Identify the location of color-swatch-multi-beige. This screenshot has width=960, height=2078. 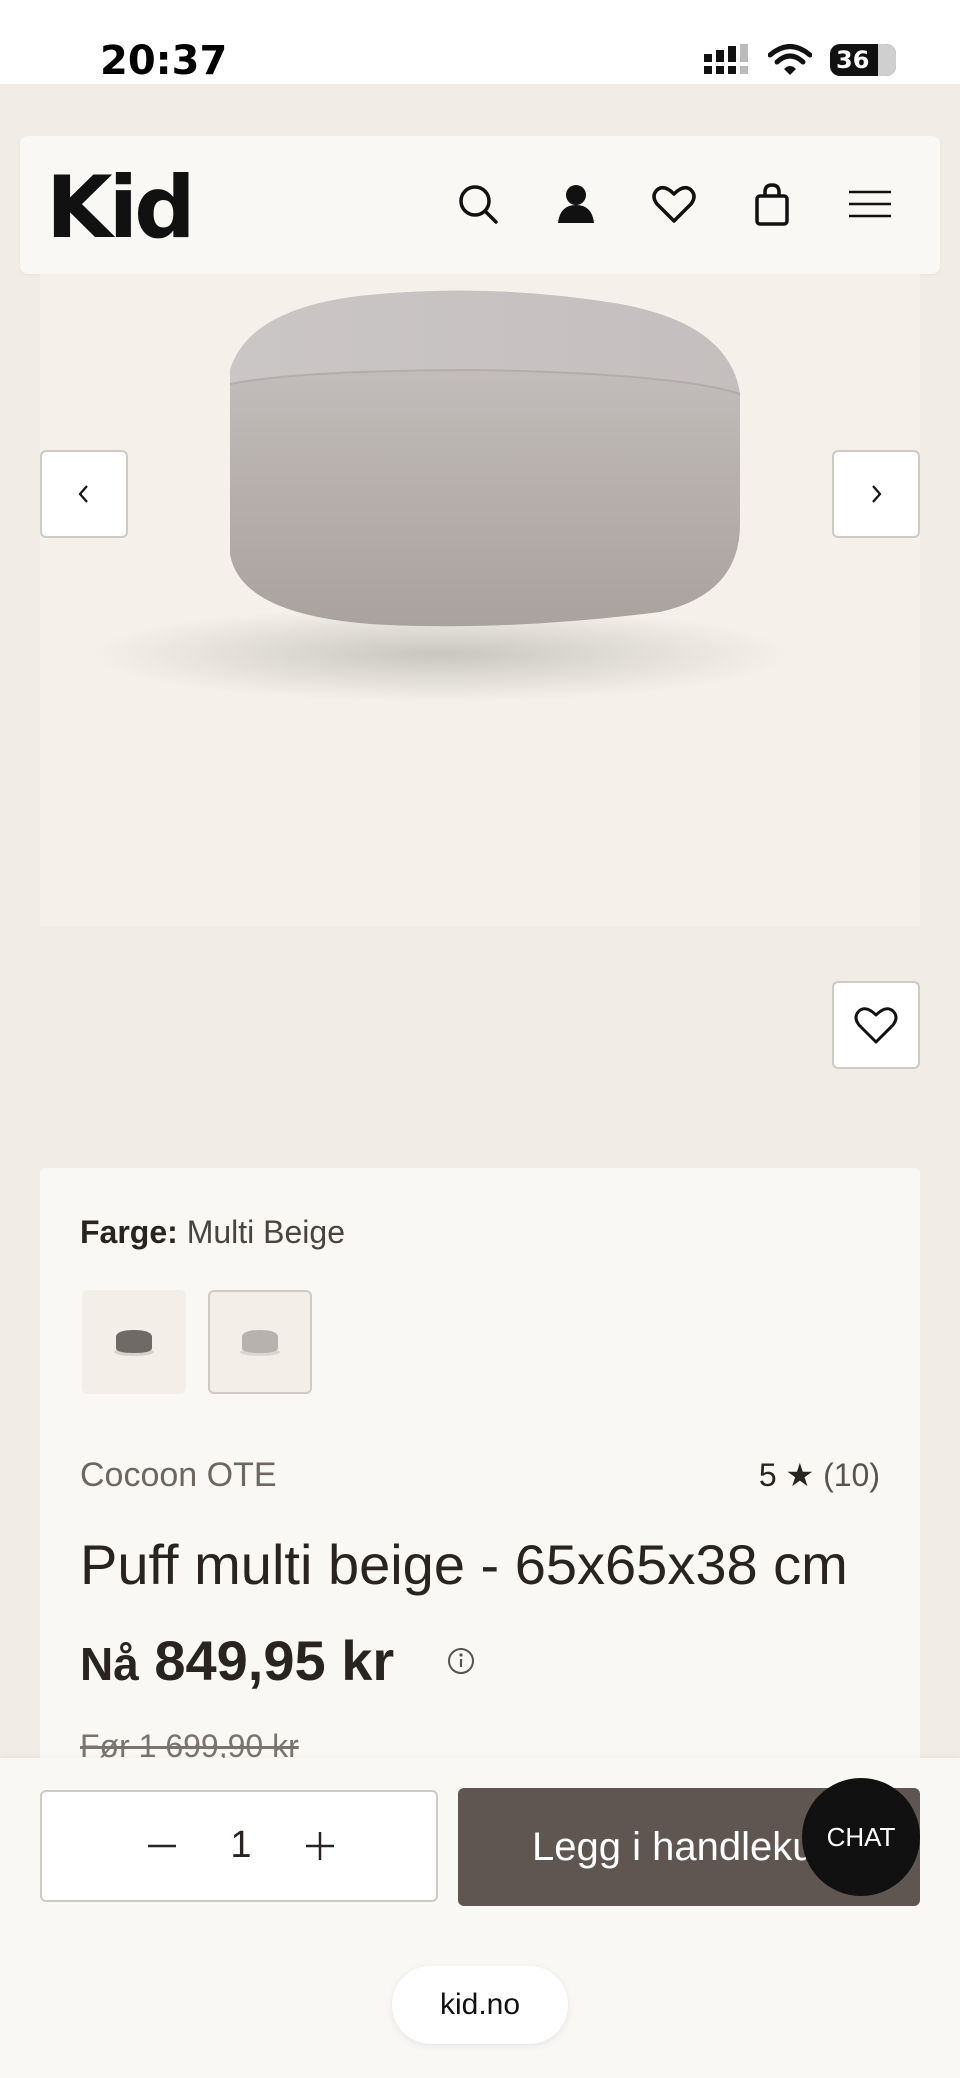
(260, 1342).